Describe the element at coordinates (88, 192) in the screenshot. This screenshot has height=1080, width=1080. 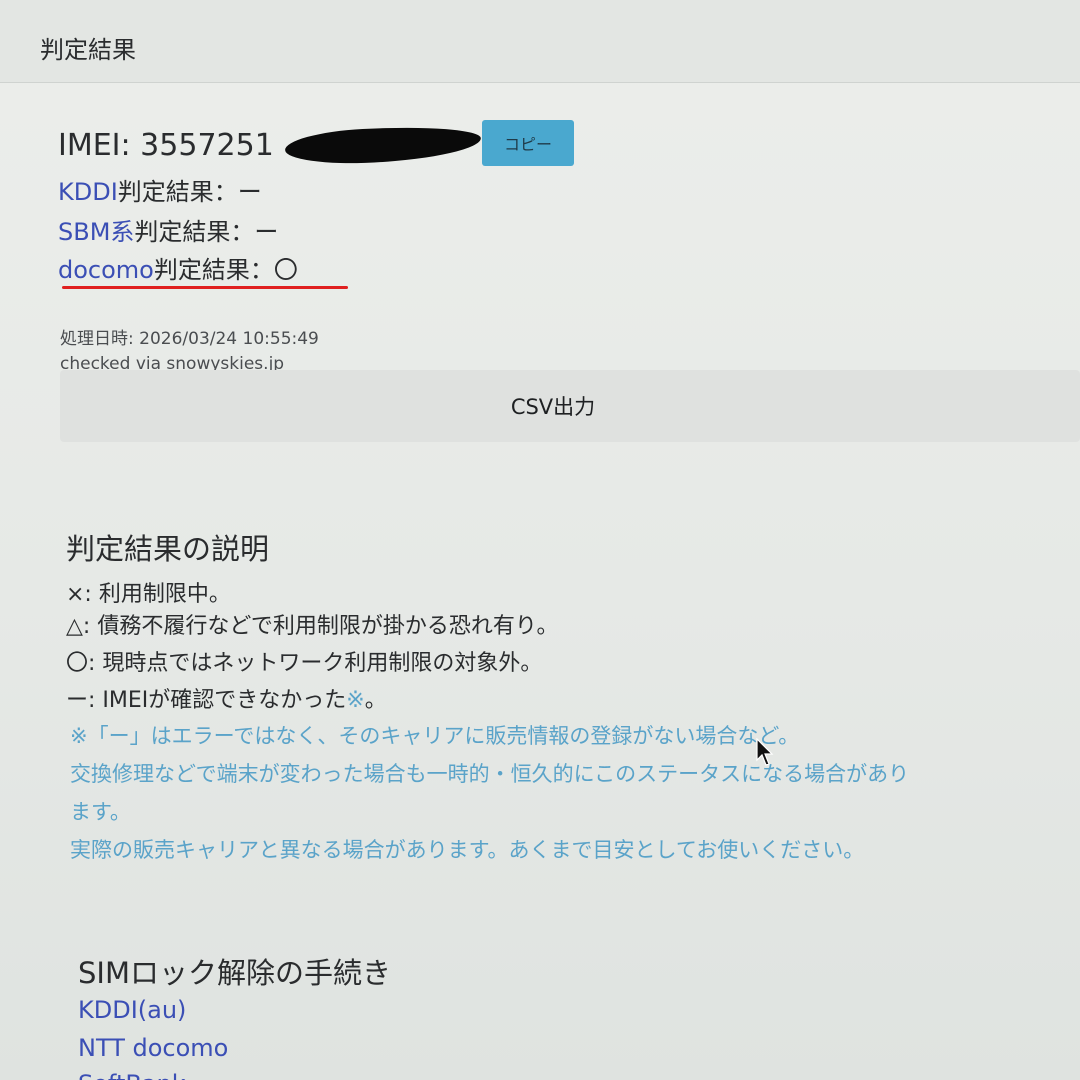
I see `carrier-kddi: KDDI` at that location.